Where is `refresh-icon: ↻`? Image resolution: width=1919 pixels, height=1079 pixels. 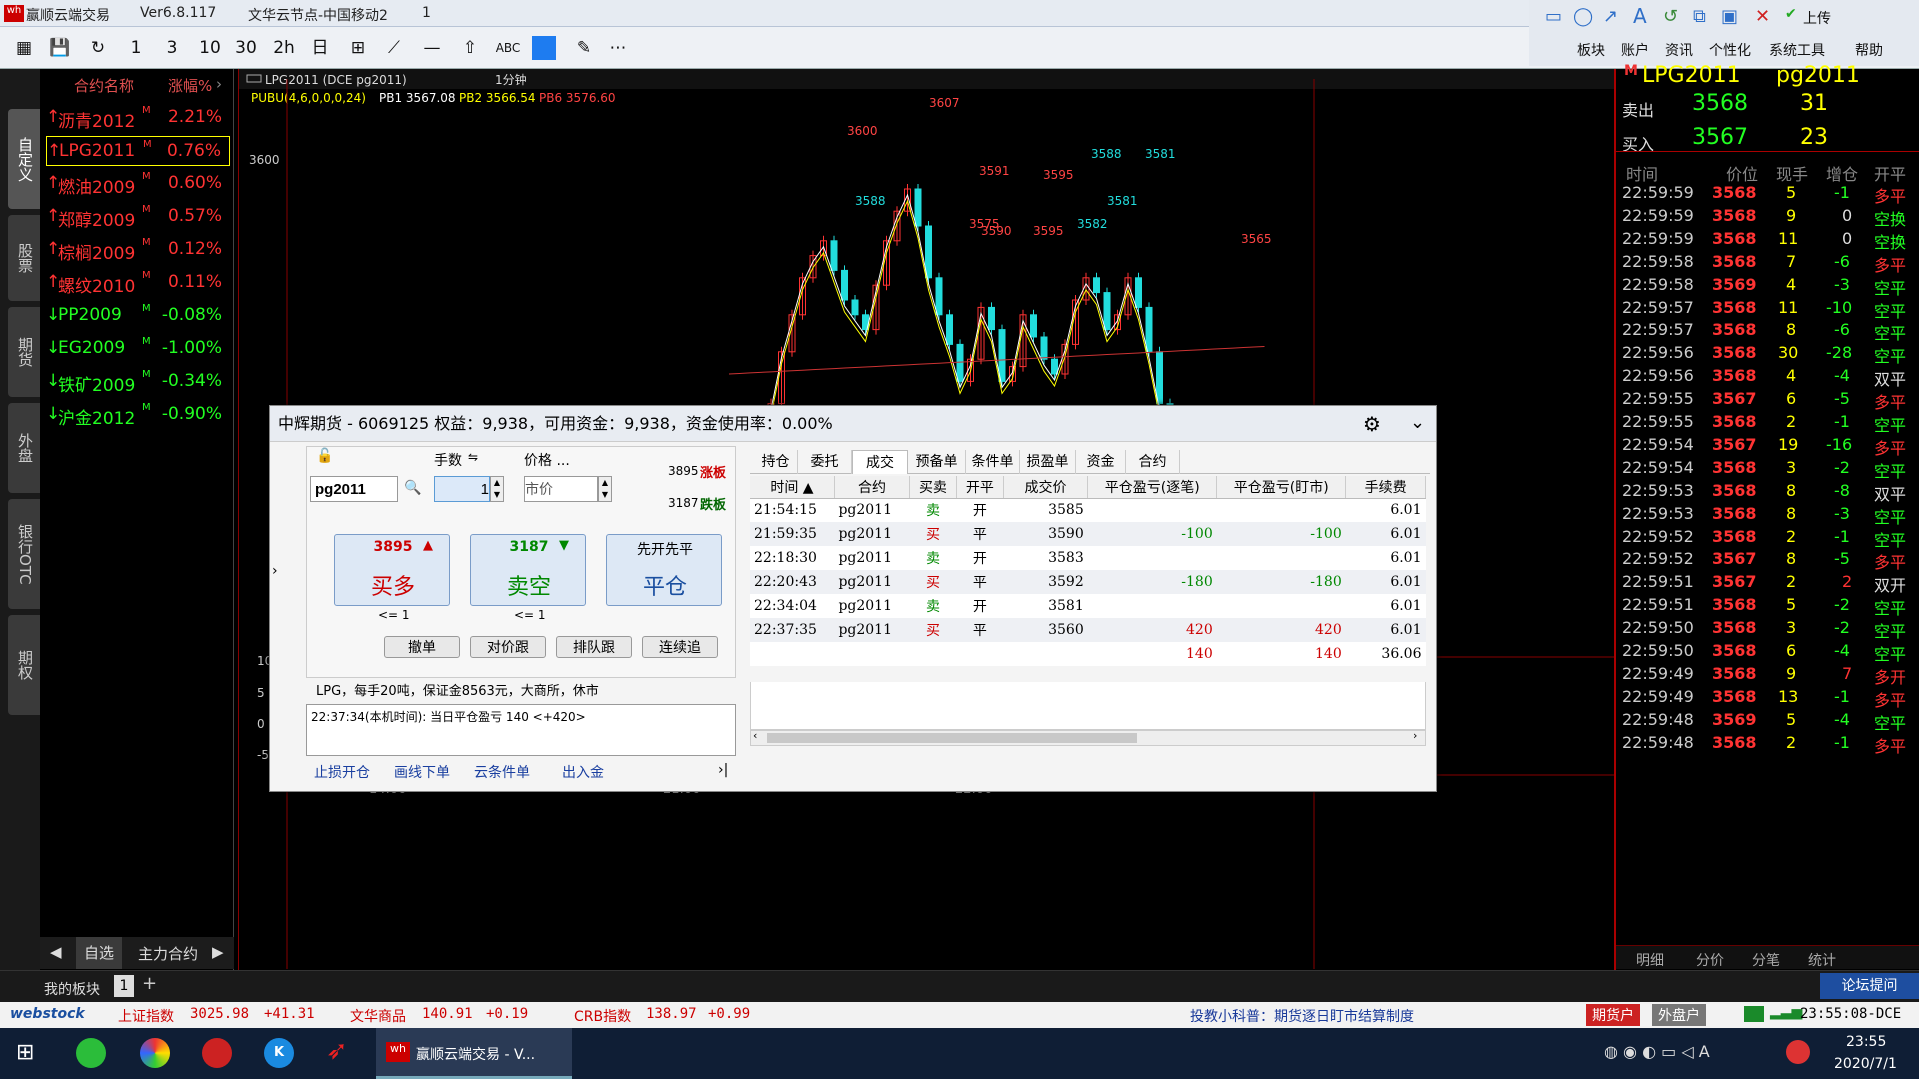 refresh-icon: ↻ is located at coordinates (98, 48).